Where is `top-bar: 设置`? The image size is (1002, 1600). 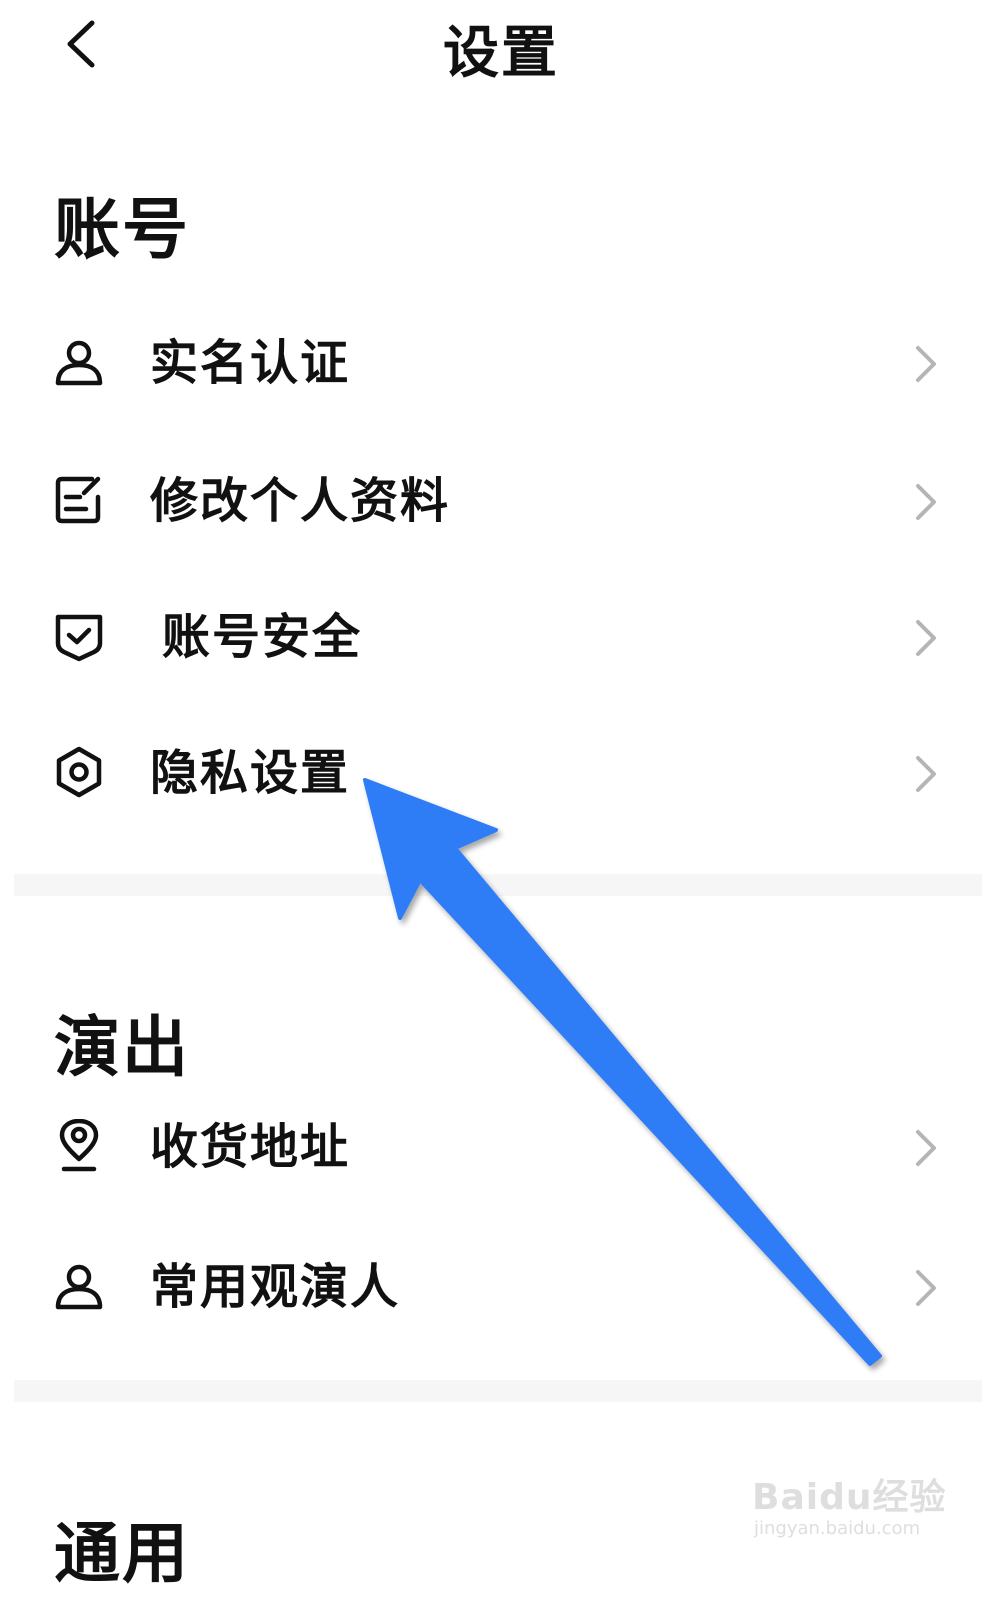 top-bar: 设置 is located at coordinates (501, 50).